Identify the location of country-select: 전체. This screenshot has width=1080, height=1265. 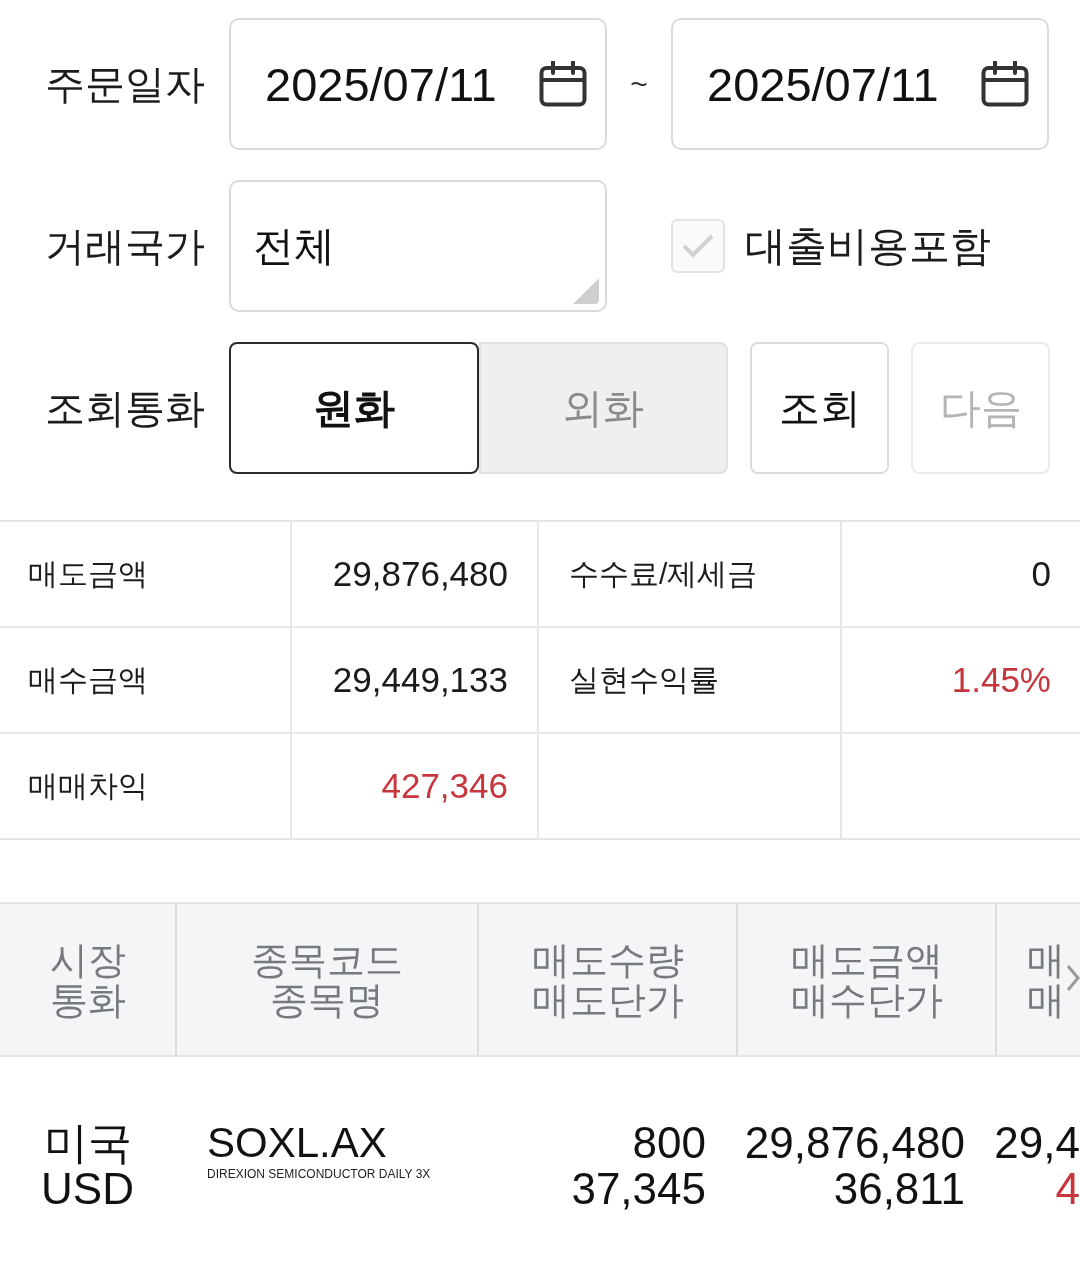
(418, 246).